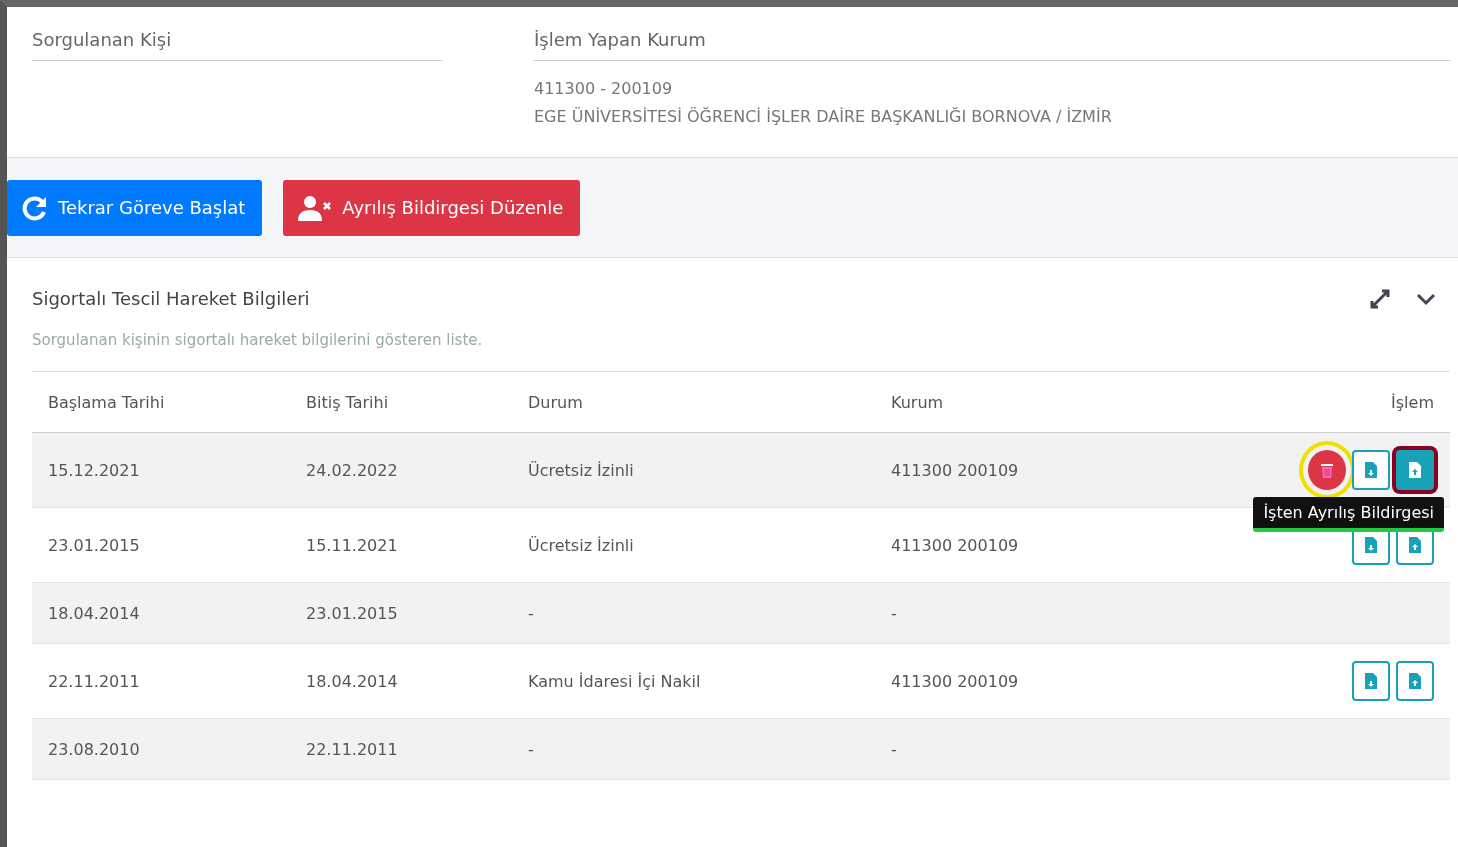 The width and height of the screenshot is (1458, 847). I want to click on table-cell-text: Kamu İdaresi İçi Nakil, so click(615, 681).